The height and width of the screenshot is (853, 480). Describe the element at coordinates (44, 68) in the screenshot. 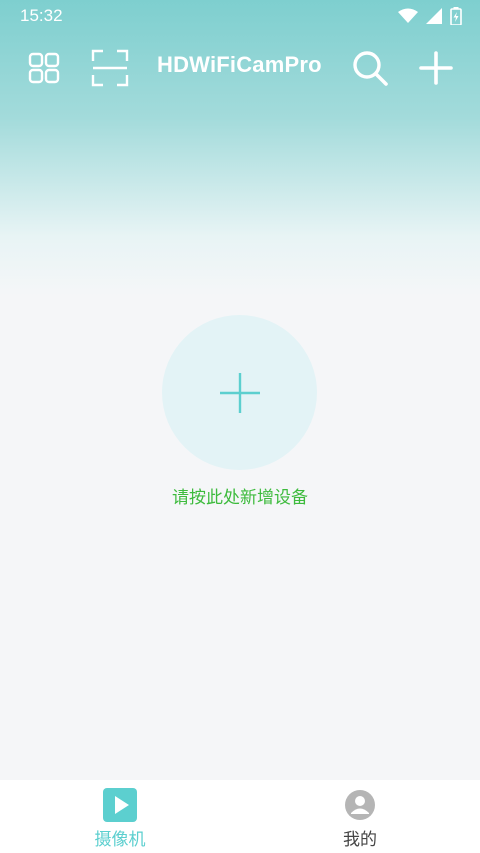

I see `grid-icon` at that location.